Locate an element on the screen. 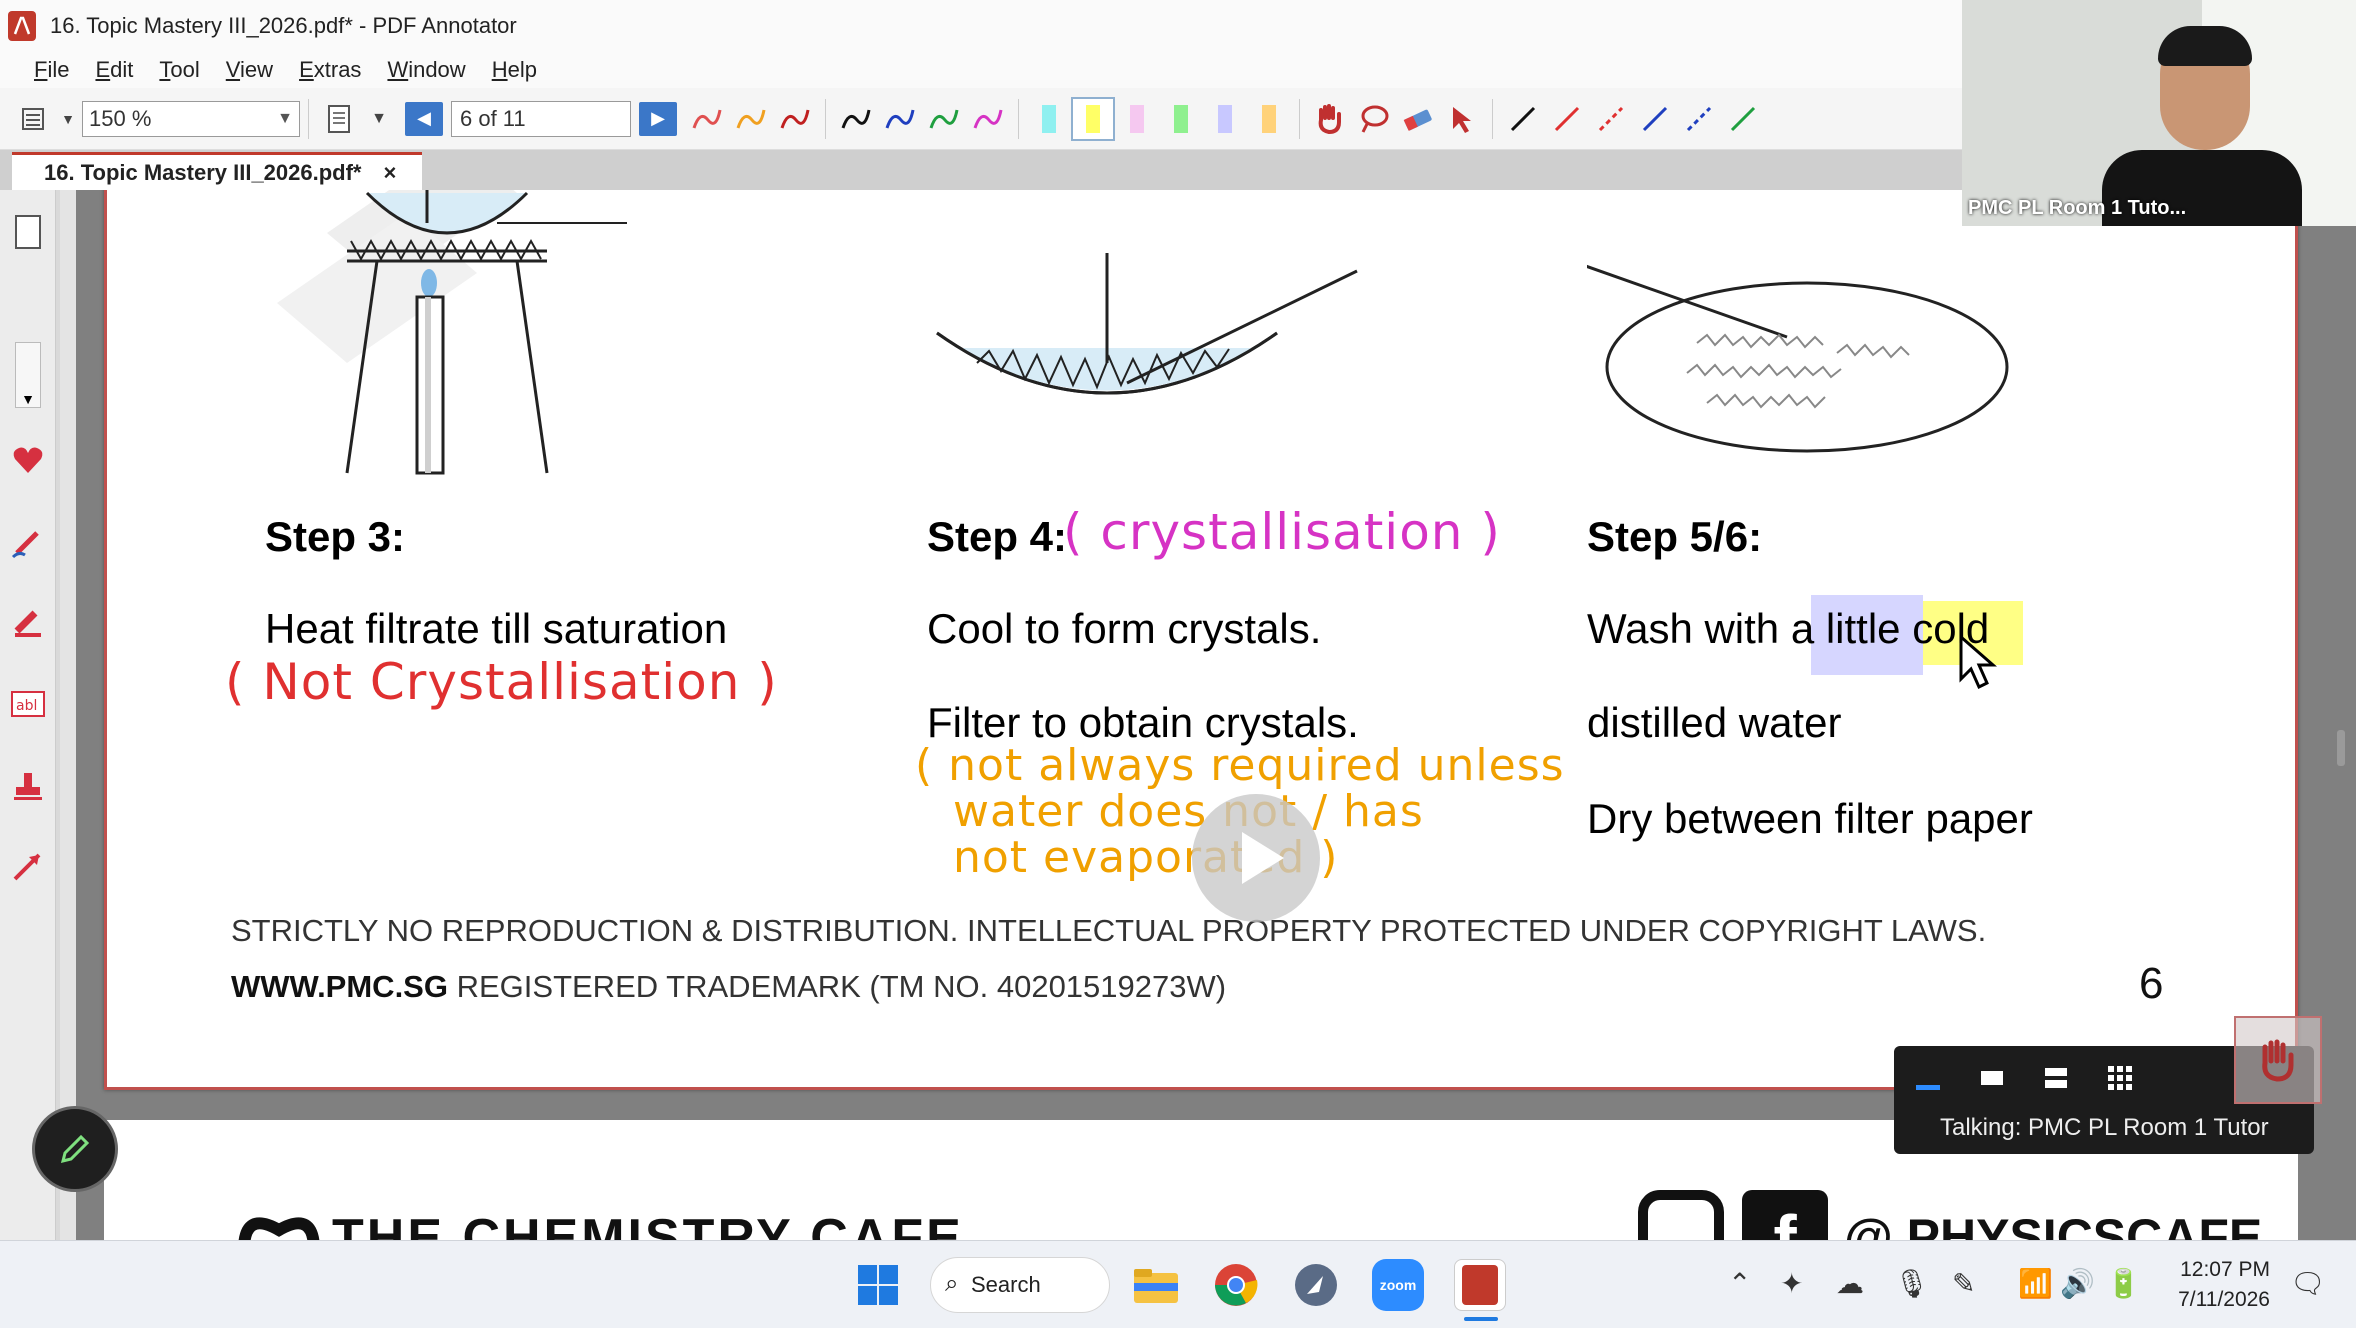 The height and width of the screenshot is (1328, 2356). chrome-icon is located at coordinates (1236, 1285).